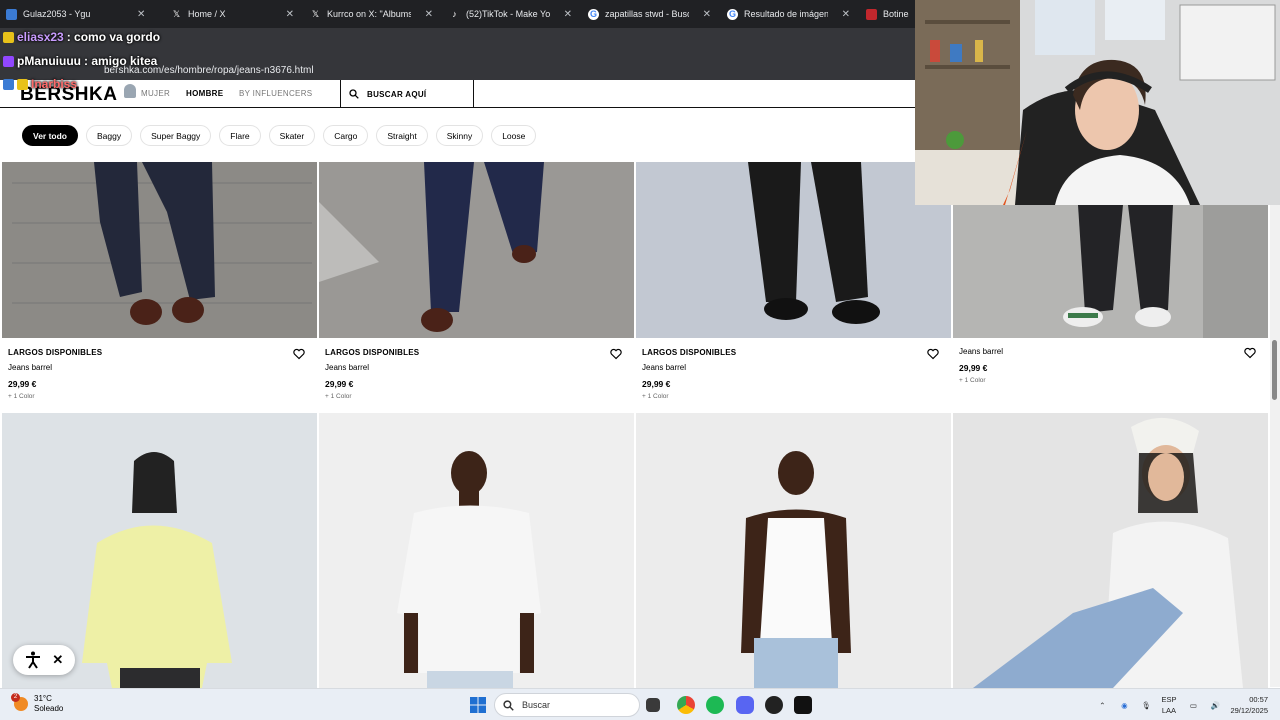 Image resolution: width=1280 pixels, height=720 pixels. I want to click on clock: 00:57 29/12/2025, so click(1249, 705).